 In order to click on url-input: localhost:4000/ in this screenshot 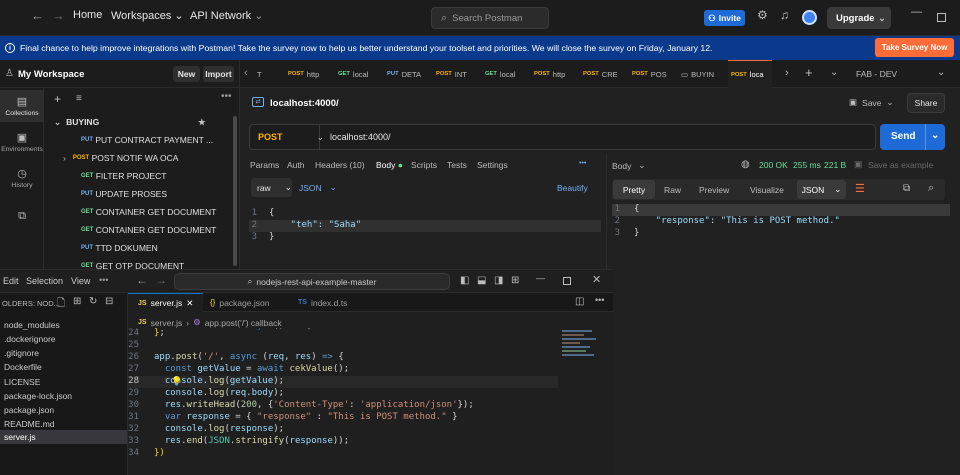, I will do `click(360, 137)`.